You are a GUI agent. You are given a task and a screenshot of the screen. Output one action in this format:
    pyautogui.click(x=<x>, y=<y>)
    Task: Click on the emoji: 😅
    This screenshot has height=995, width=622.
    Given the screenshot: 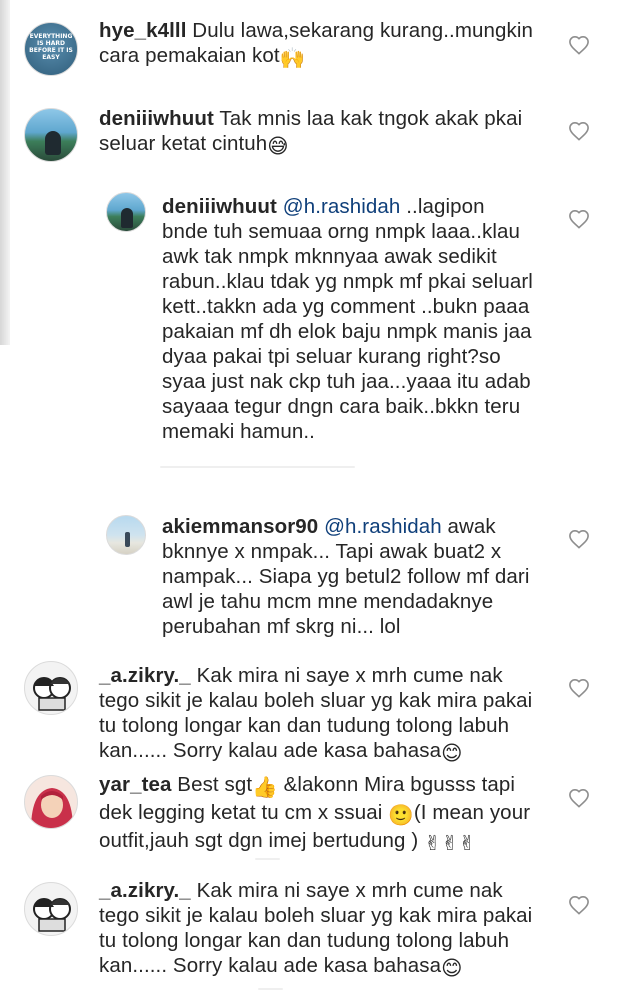 What is the action you would take?
    pyautogui.click(x=278, y=146)
    